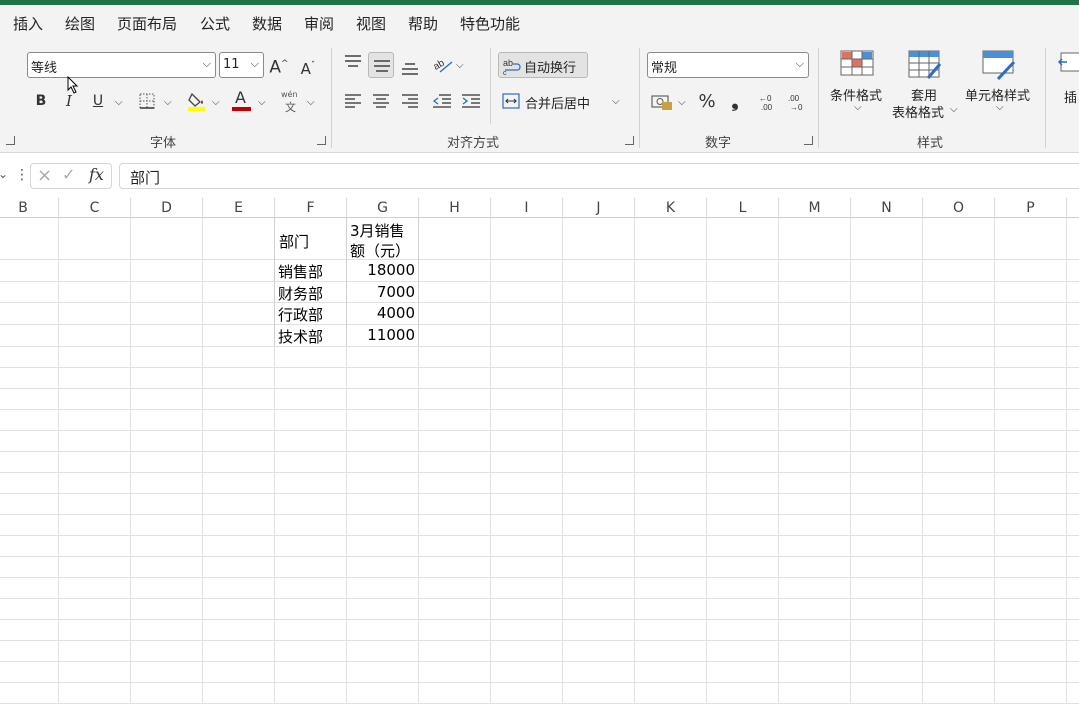 This screenshot has height=704, width=1079. Describe the element at coordinates (353, 62) in the screenshot. I see `align-top-icon` at that location.